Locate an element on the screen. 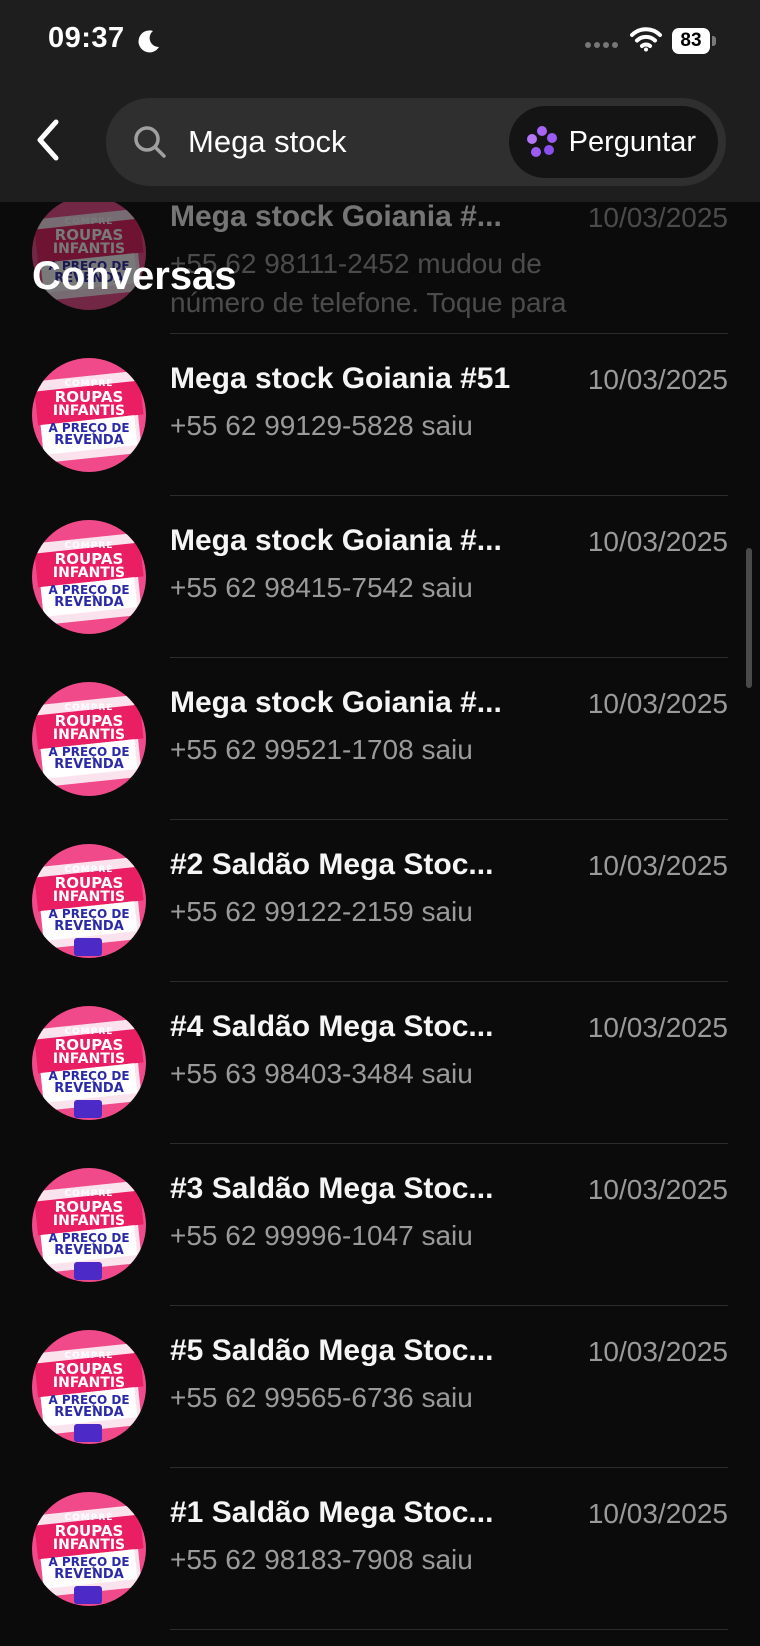  conversation-preview: +55 62 98415-7542 saiu is located at coordinates (321, 587).